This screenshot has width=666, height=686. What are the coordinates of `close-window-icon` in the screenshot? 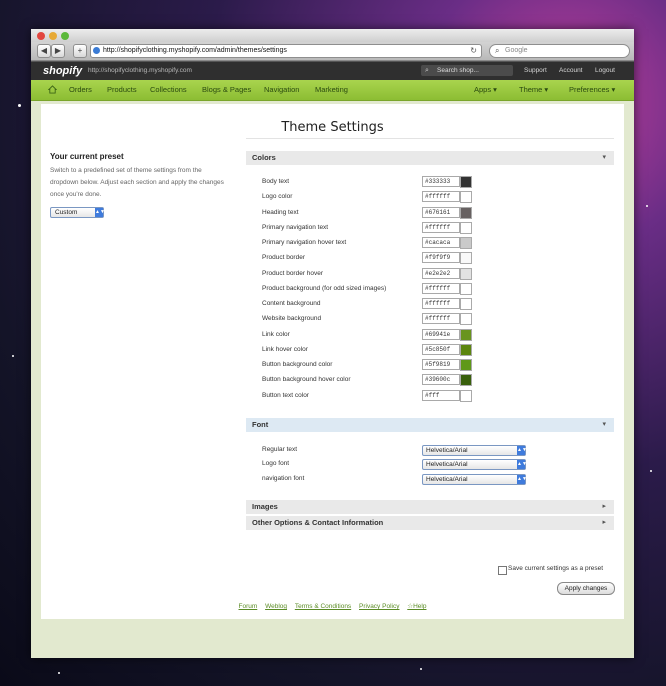 It's located at (41, 36).